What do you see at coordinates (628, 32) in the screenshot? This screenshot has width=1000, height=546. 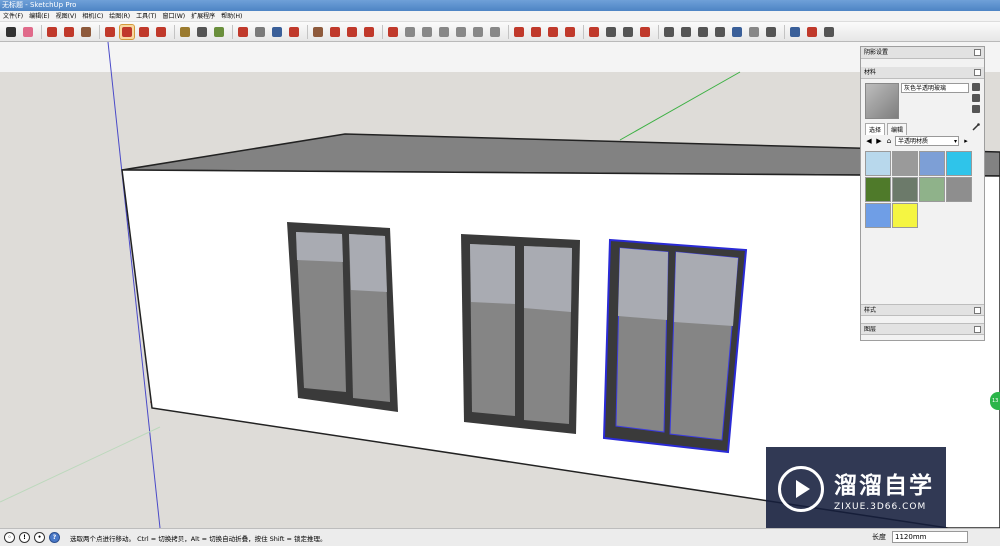 I see `protractor-tool-button` at bounding box center [628, 32].